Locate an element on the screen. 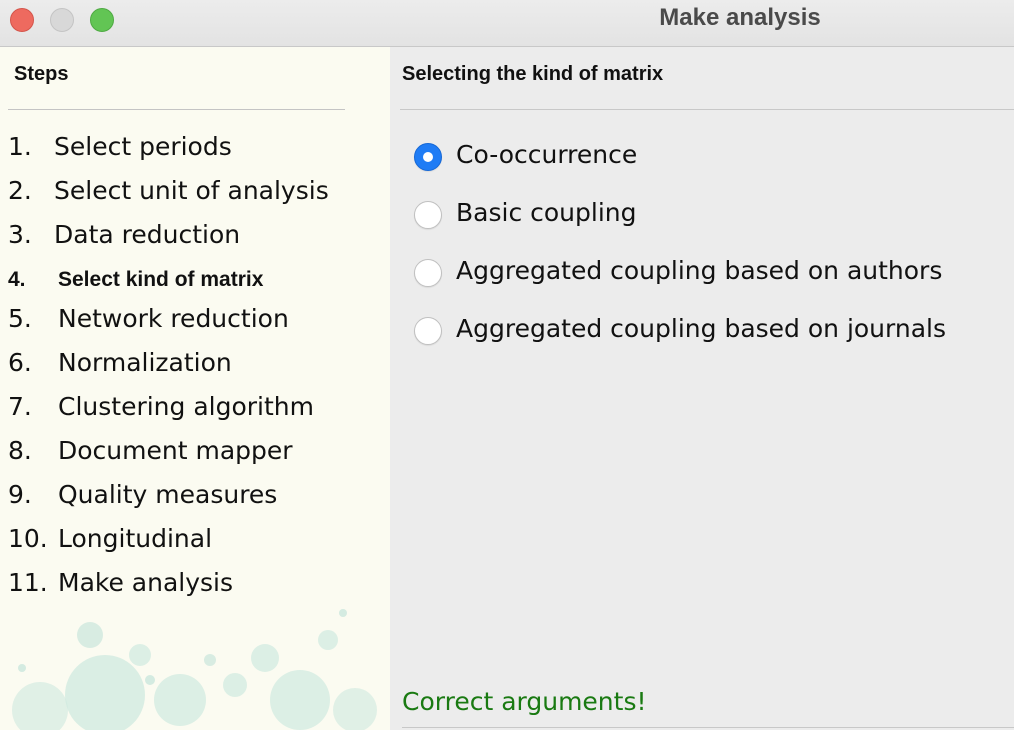 The width and height of the screenshot is (1014, 730). title-bar: Make analysis is located at coordinates (507, 23).